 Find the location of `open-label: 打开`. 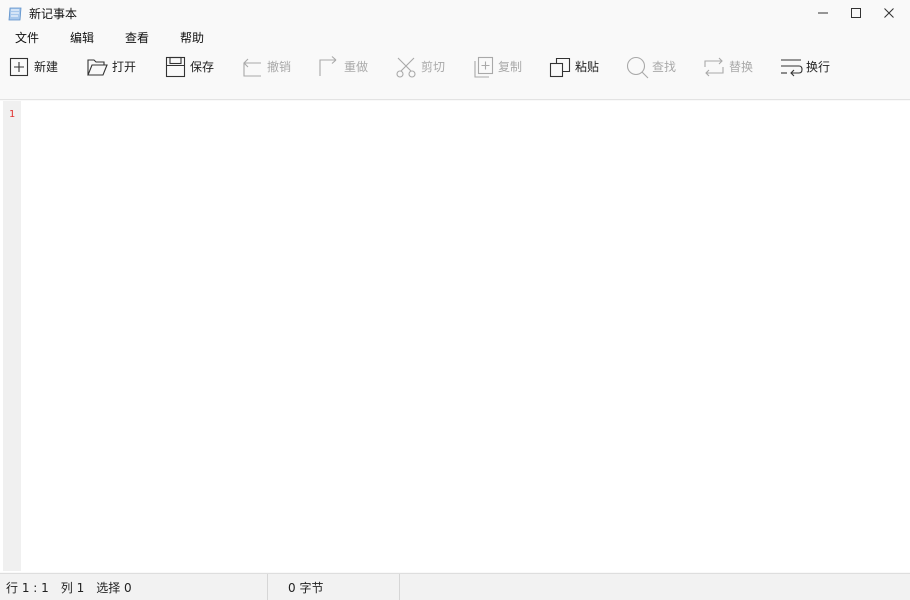

open-label: 打开 is located at coordinates (124, 67).